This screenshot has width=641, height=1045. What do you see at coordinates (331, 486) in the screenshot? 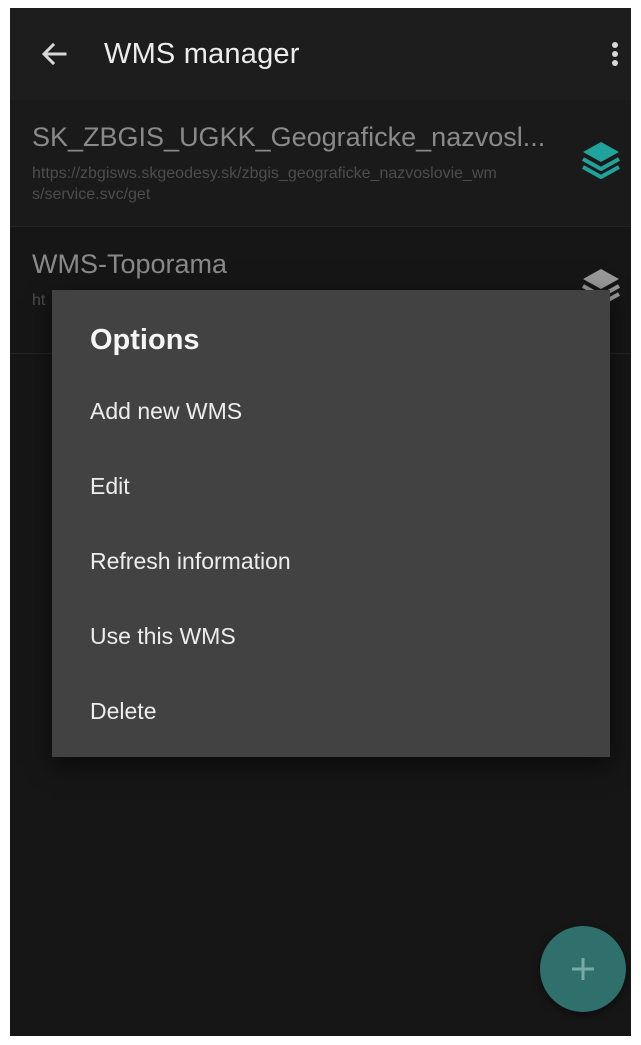
I see `menu-item-edit: Edit` at bounding box center [331, 486].